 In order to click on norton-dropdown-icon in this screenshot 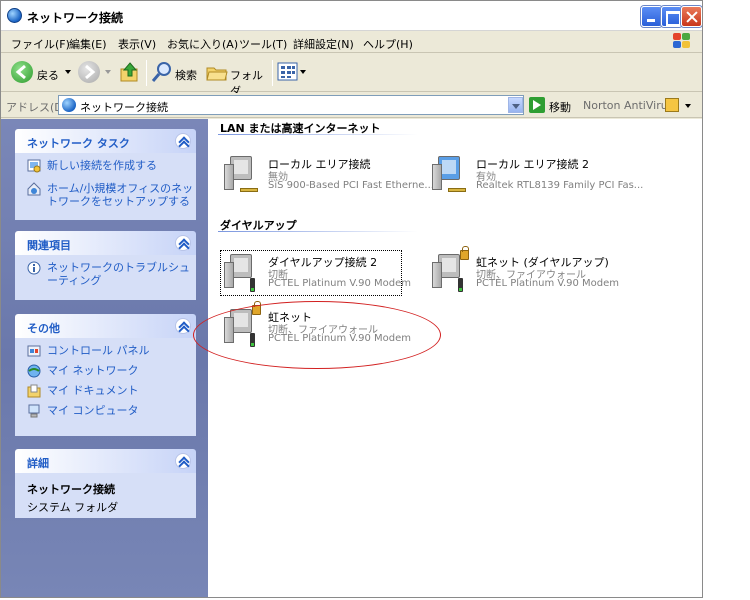, I will do `click(688, 106)`.